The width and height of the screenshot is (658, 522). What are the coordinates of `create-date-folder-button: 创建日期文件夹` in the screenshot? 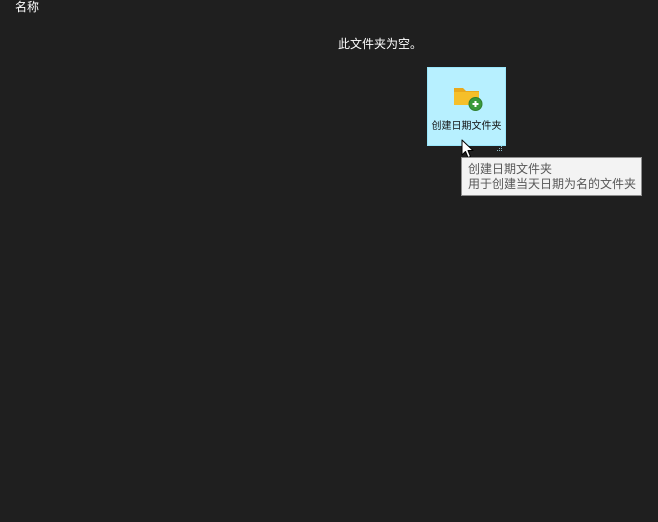 It's located at (466, 109).